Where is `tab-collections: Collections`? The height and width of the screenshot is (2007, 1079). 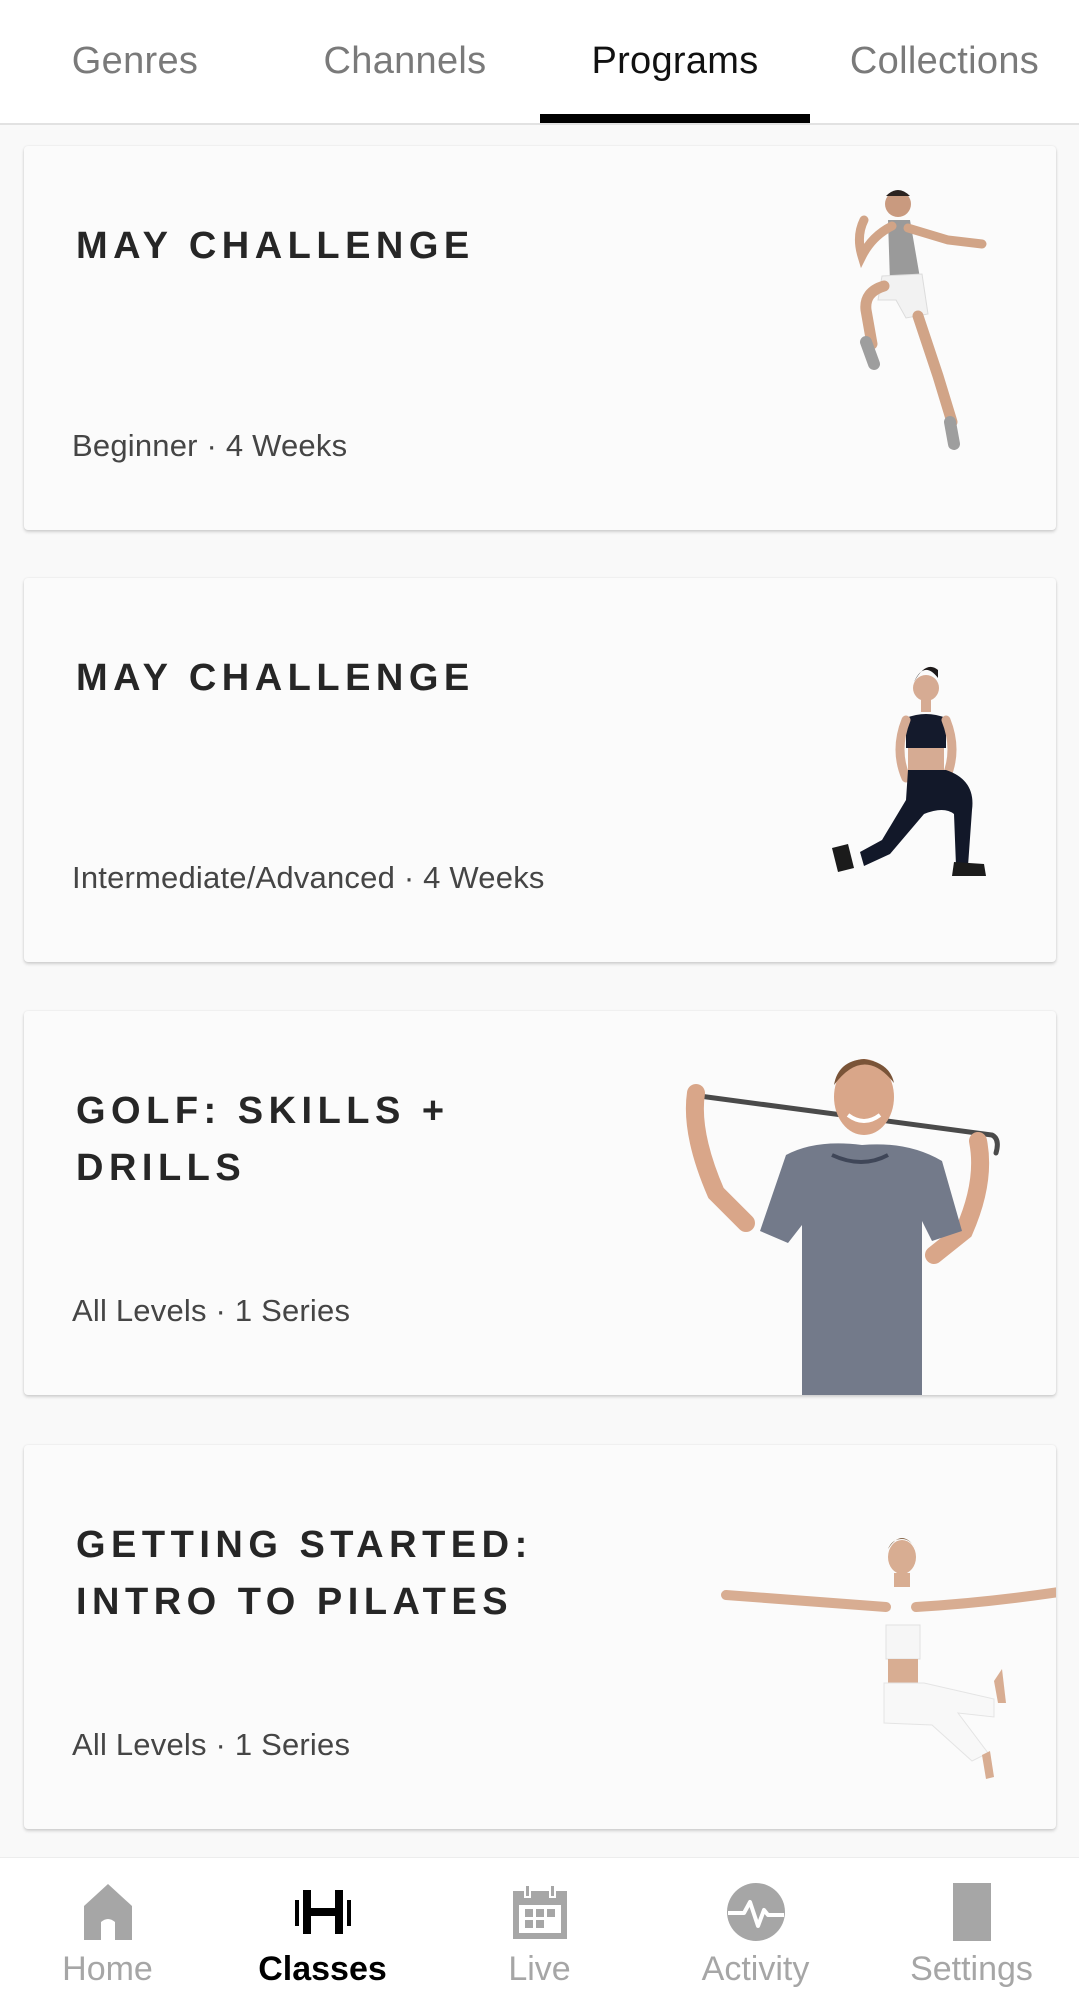
tab-collections: Collections is located at coordinates (944, 61).